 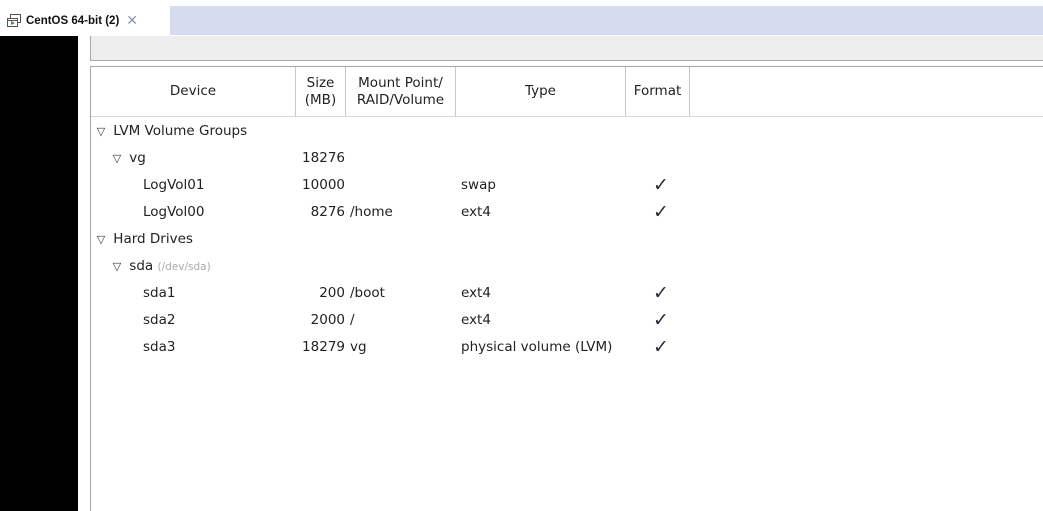 I want to click on column-header-device: Device, so click(x=193, y=91).